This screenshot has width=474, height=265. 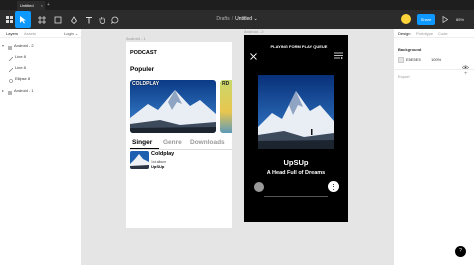 What do you see at coordinates (254, 31) in the screenshot?
I see `frame-label: Android - 2` at bounding box center [254, 31].